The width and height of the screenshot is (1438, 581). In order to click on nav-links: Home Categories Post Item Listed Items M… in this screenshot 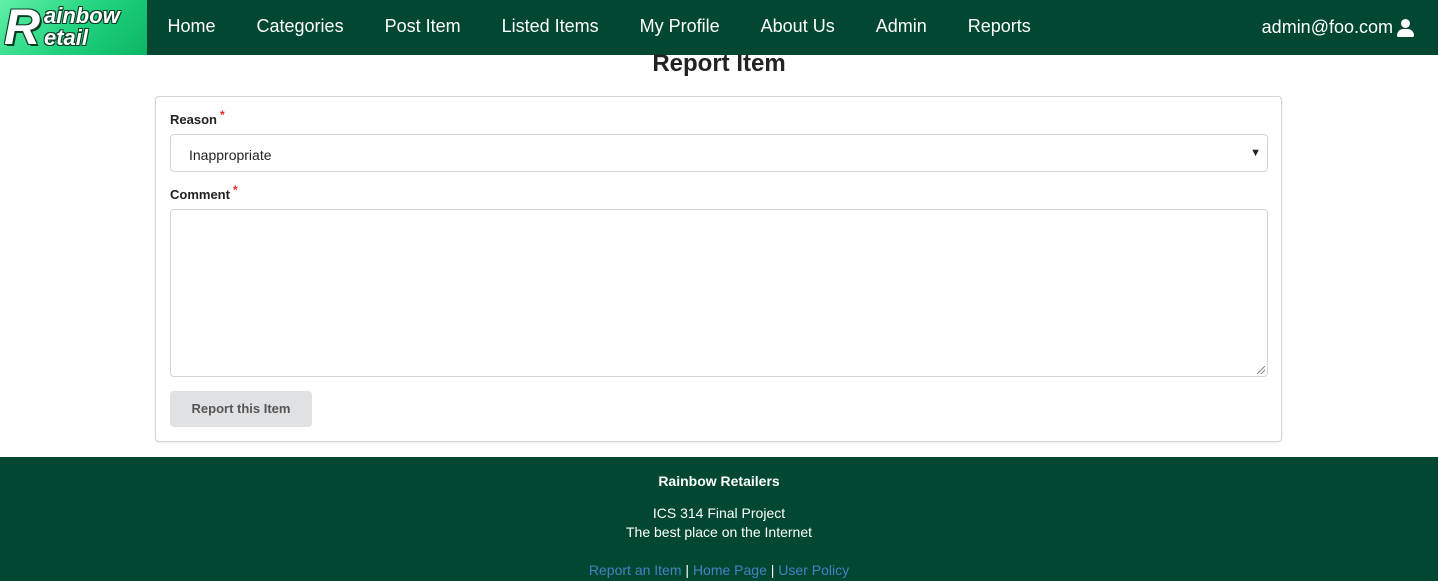, I will do `click(599, 27)`.